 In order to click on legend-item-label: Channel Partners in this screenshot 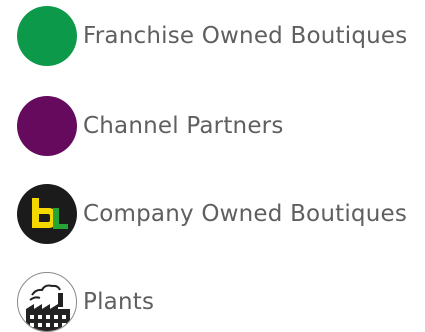, I will do `click(183, 126)`.